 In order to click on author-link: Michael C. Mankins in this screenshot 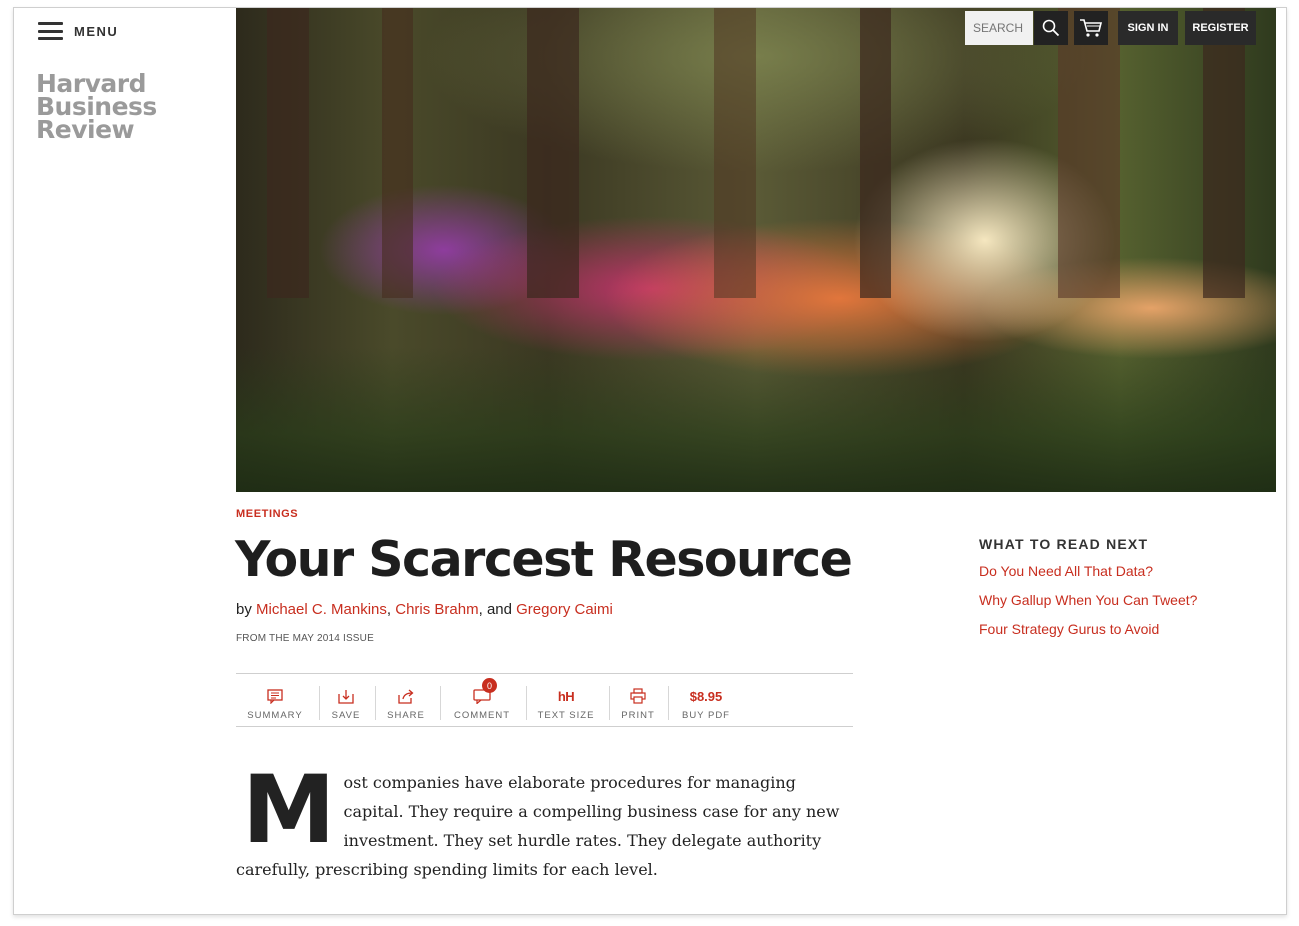, I will do `click(321, 609)`.